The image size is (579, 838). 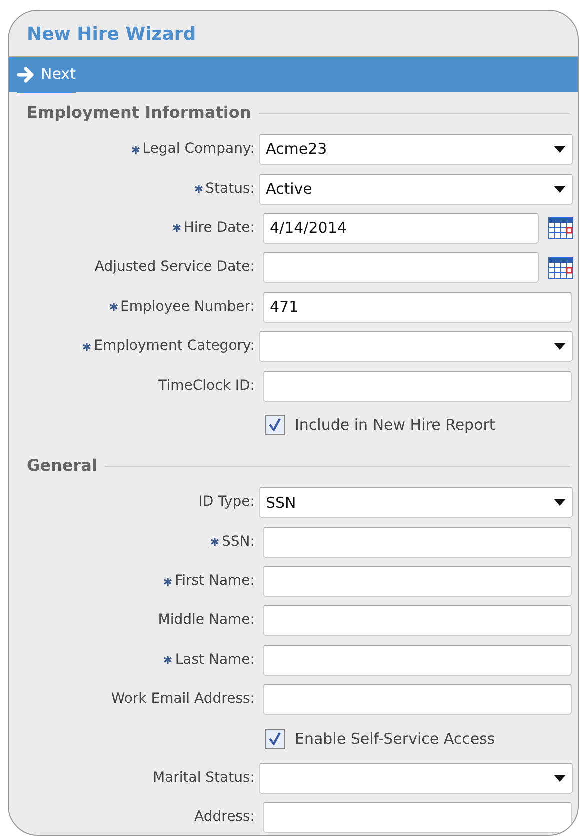 What do you see at coordinates (395, 425) in the screenshot?
I see `checkbox-label: Include in New Hire Report` at bounding box center [395, 425].